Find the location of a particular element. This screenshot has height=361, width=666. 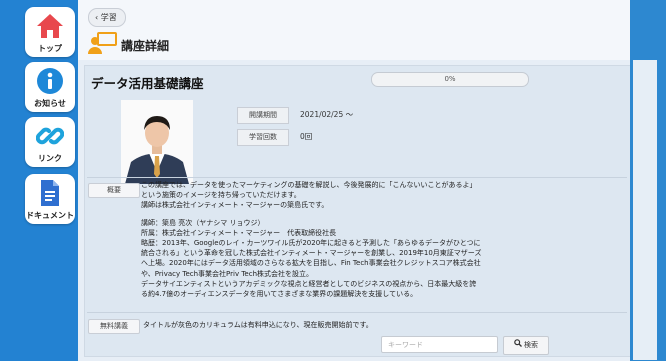

search-input: キーワード is located at coordinates (439, 344).